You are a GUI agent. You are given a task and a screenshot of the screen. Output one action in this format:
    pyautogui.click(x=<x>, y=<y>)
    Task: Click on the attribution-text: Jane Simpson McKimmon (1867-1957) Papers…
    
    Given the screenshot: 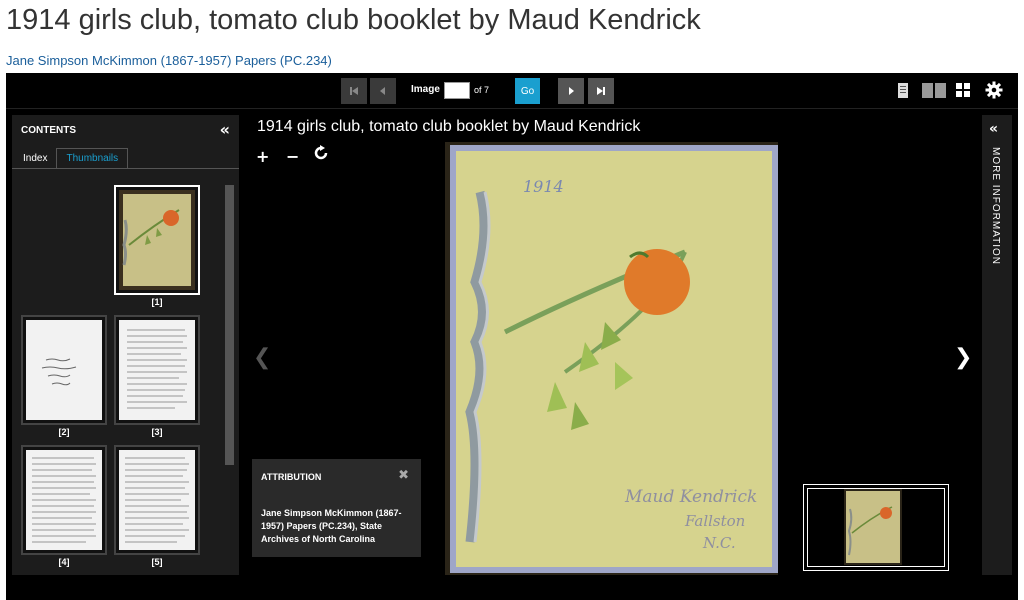 What is the action you would take?
    pyautogui.click(x=331, y=526)
    